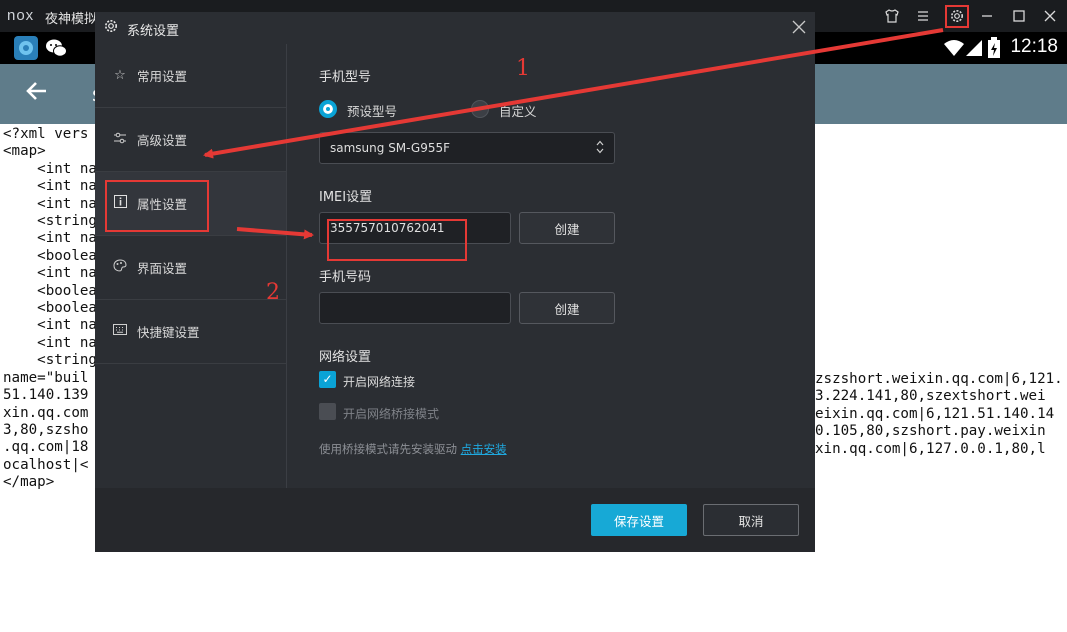 The image size is (1067, 632). Describe the element at coordinates (523, 68) in the screenshot. I see `annotation-number-1: 1` at that location.